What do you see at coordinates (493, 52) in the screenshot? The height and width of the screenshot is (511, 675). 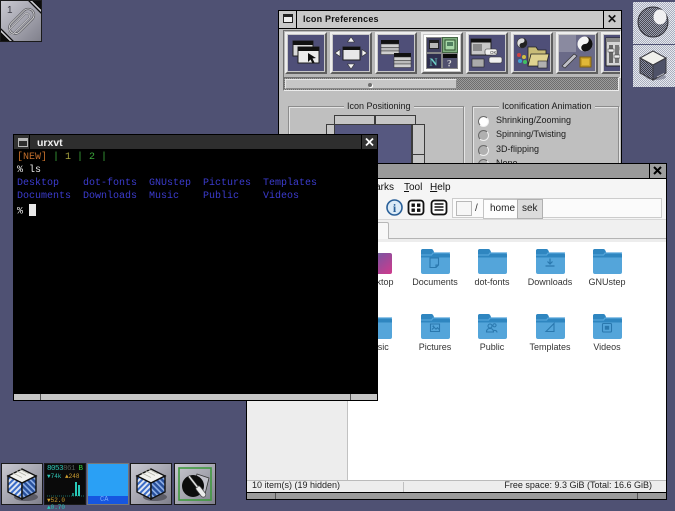 I see `svg-text: OK` at bounding box center [493, 52].